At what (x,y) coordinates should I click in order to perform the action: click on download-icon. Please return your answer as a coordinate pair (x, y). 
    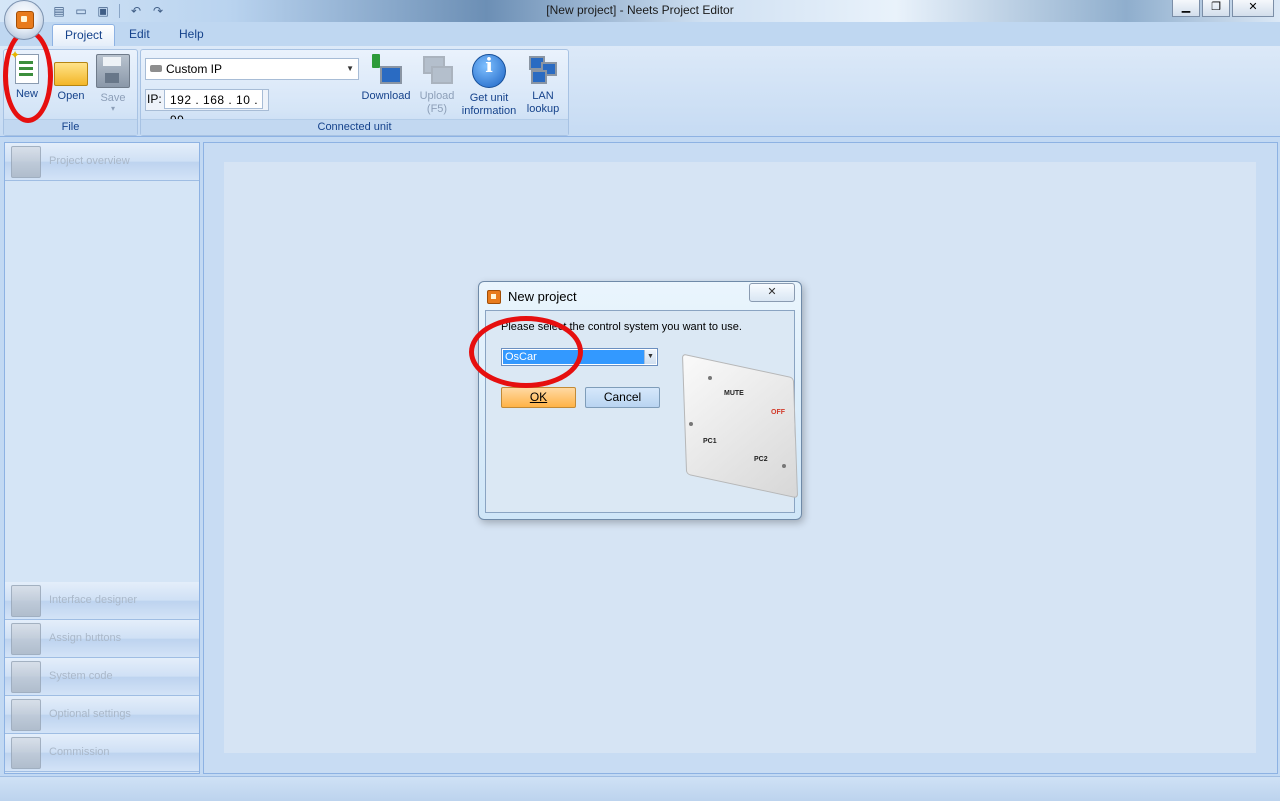
    Looking at the image, I should click on (386, 70).